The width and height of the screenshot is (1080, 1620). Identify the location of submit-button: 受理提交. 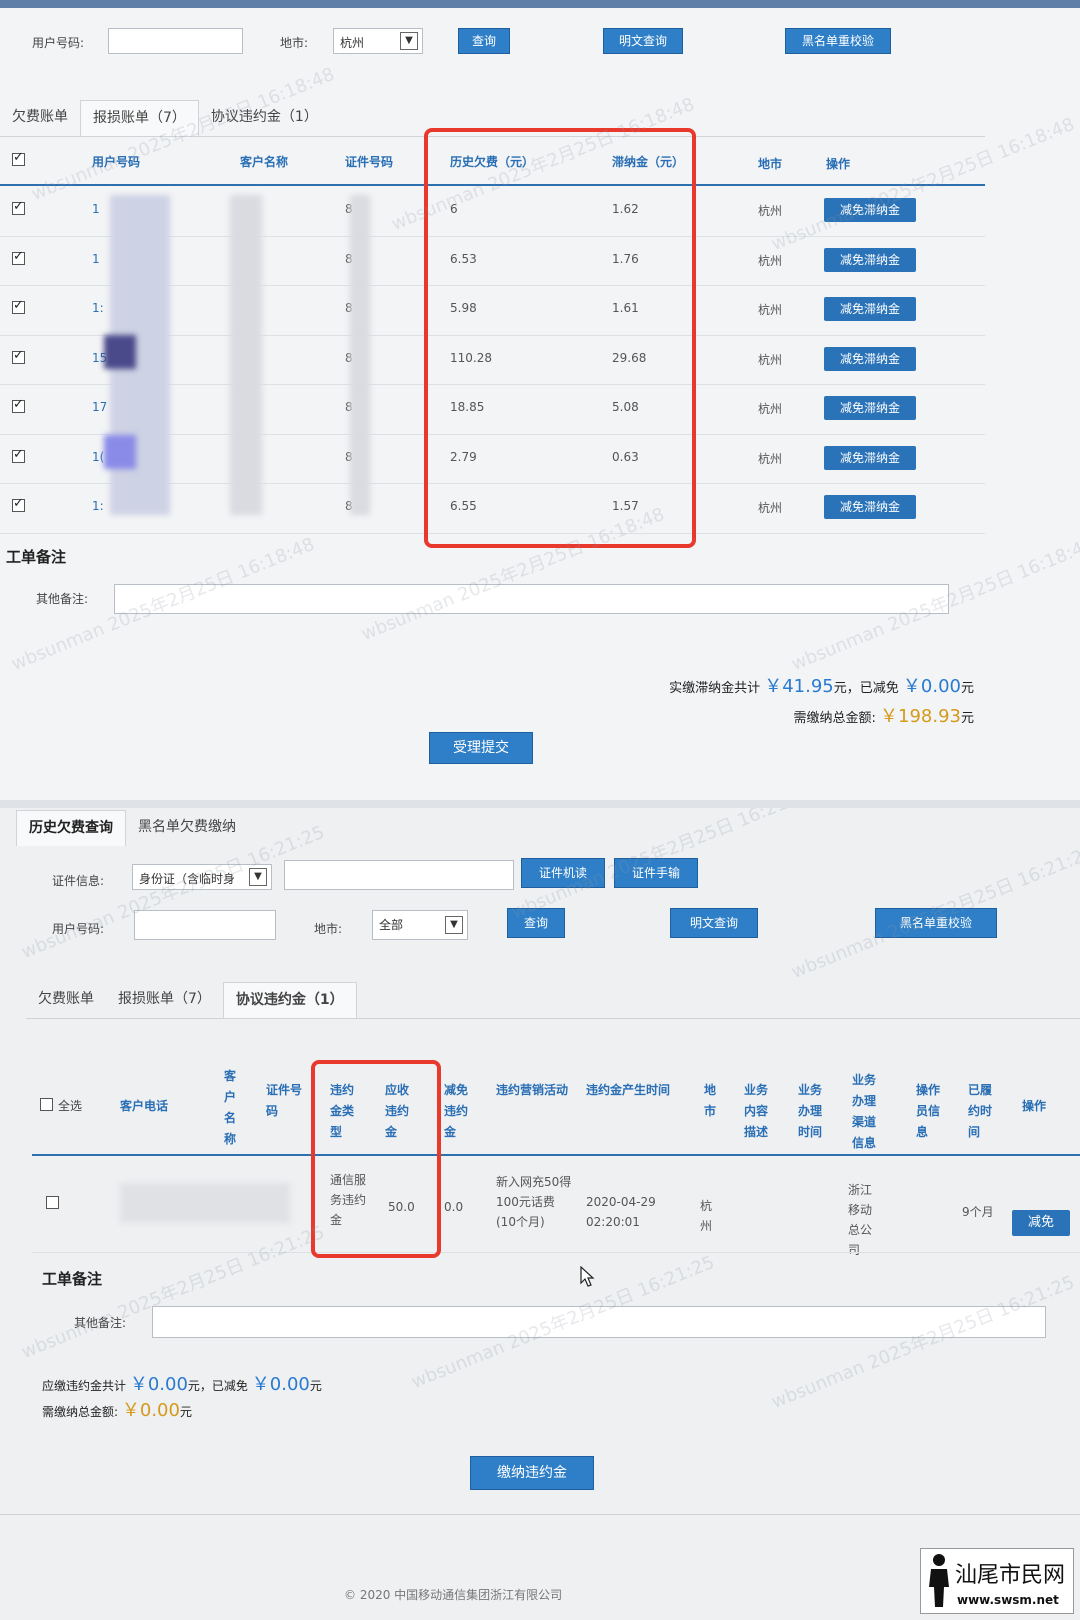
(481, 748).